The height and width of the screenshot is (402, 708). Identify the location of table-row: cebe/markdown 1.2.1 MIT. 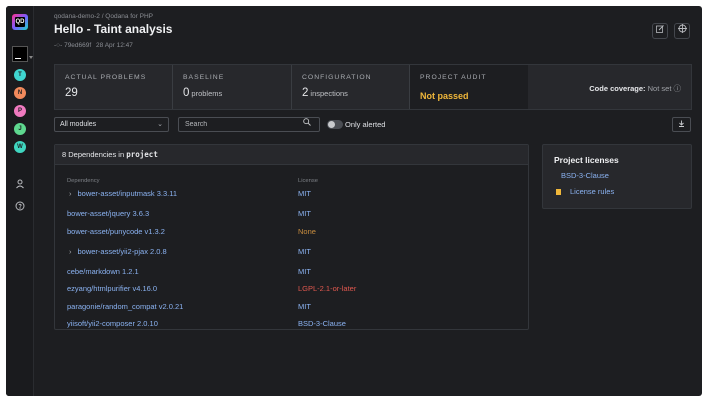
(291, 275).